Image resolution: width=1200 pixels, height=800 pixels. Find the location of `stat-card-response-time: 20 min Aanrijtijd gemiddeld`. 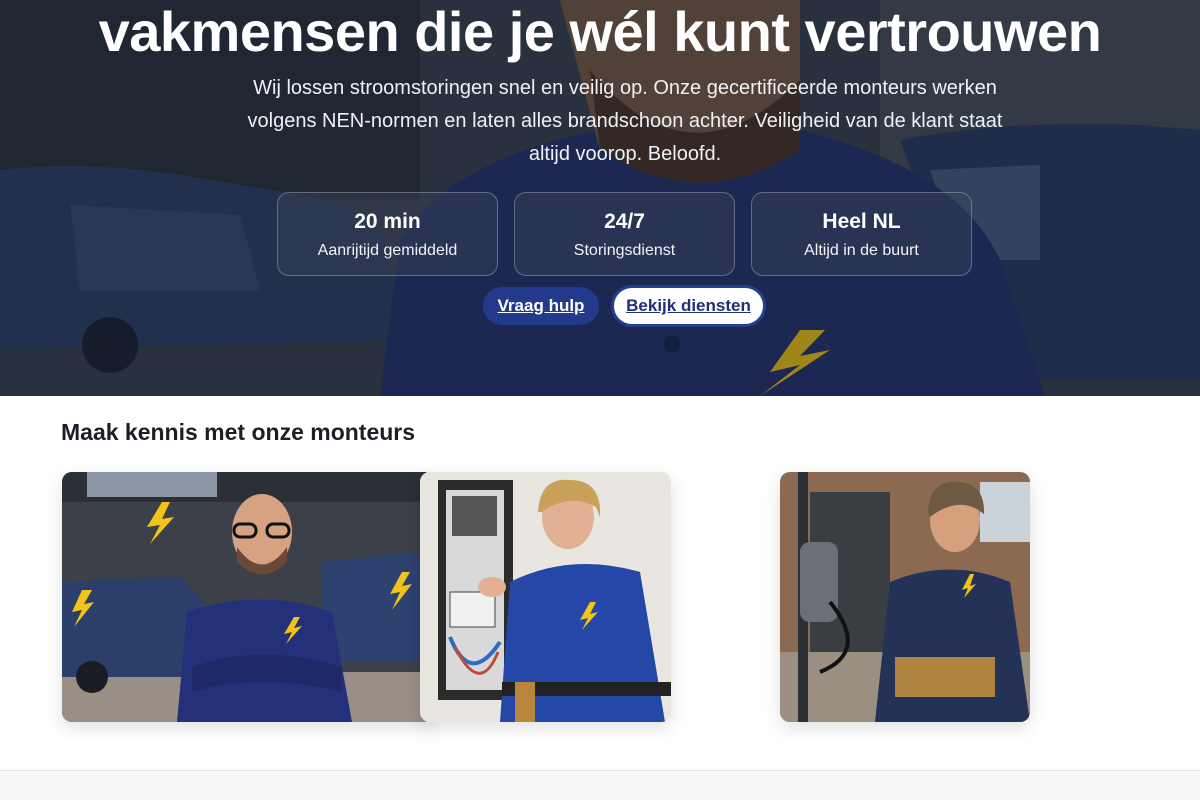

stat-card-response-time: 20 min Aanrijtijd gemiddeld is located at coordinates (387, 234).